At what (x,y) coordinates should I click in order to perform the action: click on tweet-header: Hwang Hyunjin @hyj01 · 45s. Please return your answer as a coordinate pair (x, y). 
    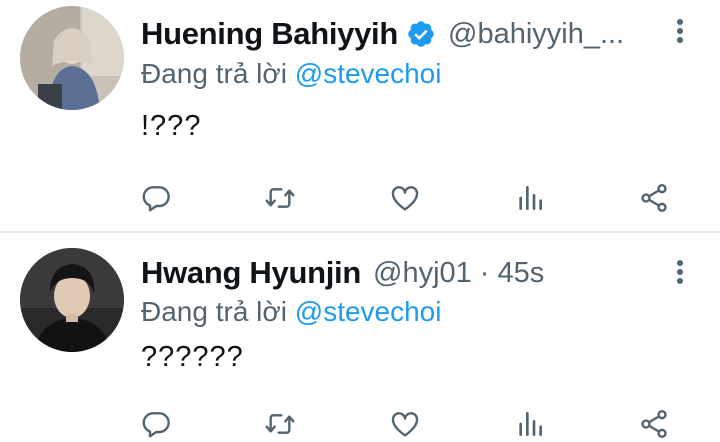
    Looking at the image, I should click on (400, 273).